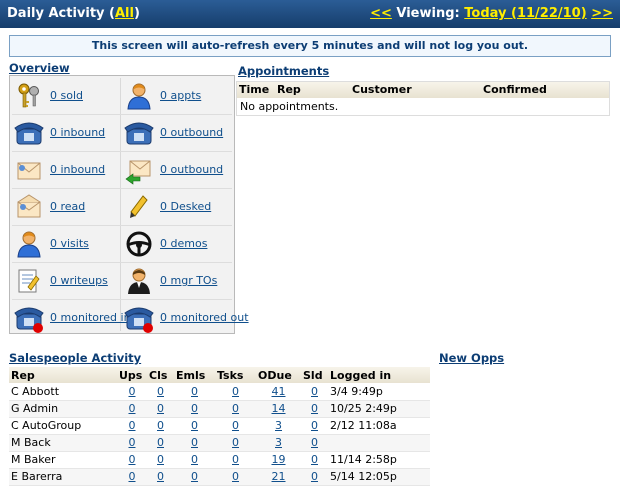  What do you see at coordinates (77, 132) in the screenshot?
I see `inbound-calls-link: 0 inbound` at bounding box center [77, 132].